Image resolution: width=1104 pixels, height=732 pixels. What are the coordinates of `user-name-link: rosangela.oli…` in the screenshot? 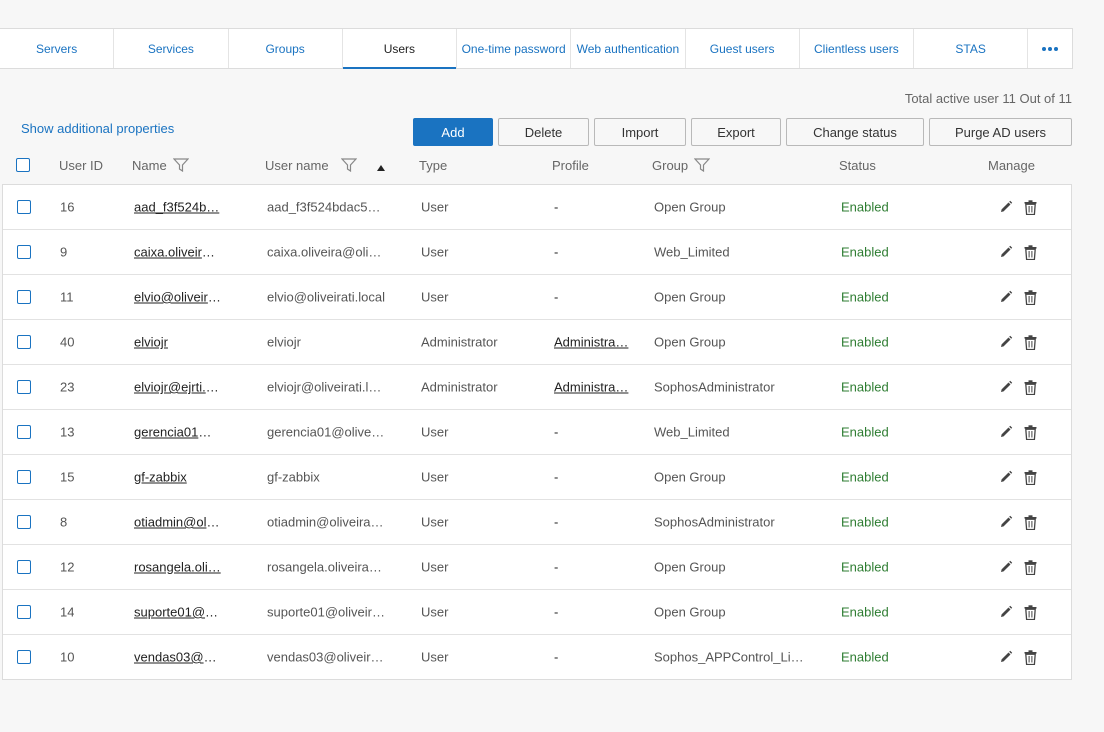 It's located at (178, 567).